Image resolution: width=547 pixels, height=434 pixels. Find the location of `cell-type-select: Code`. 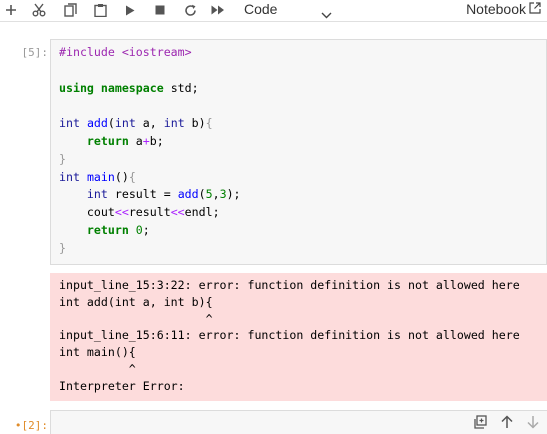

cell-type-select: Code is located at coordinates (290, 9).